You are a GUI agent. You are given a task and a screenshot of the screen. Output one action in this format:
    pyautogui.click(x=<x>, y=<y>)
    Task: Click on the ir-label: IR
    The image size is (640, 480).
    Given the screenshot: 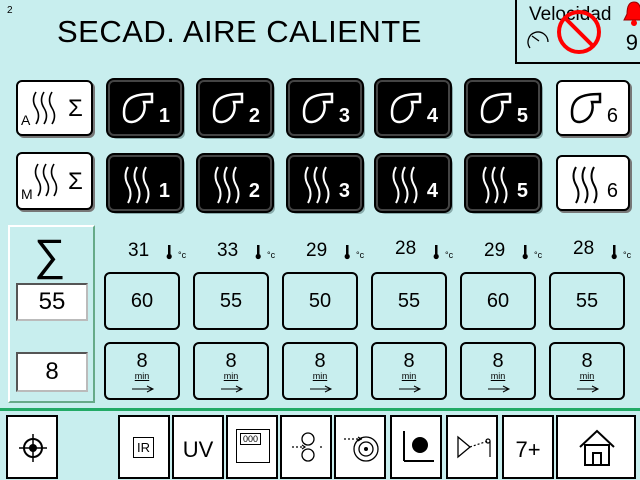 What is the action you would take?
    pyautogui.click(x=143, y=447)
    